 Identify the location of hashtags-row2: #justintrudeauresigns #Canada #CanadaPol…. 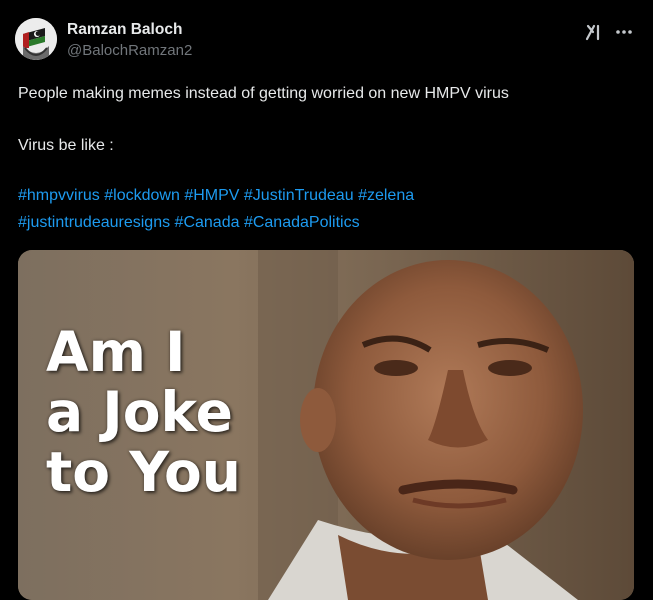
(189, 223).